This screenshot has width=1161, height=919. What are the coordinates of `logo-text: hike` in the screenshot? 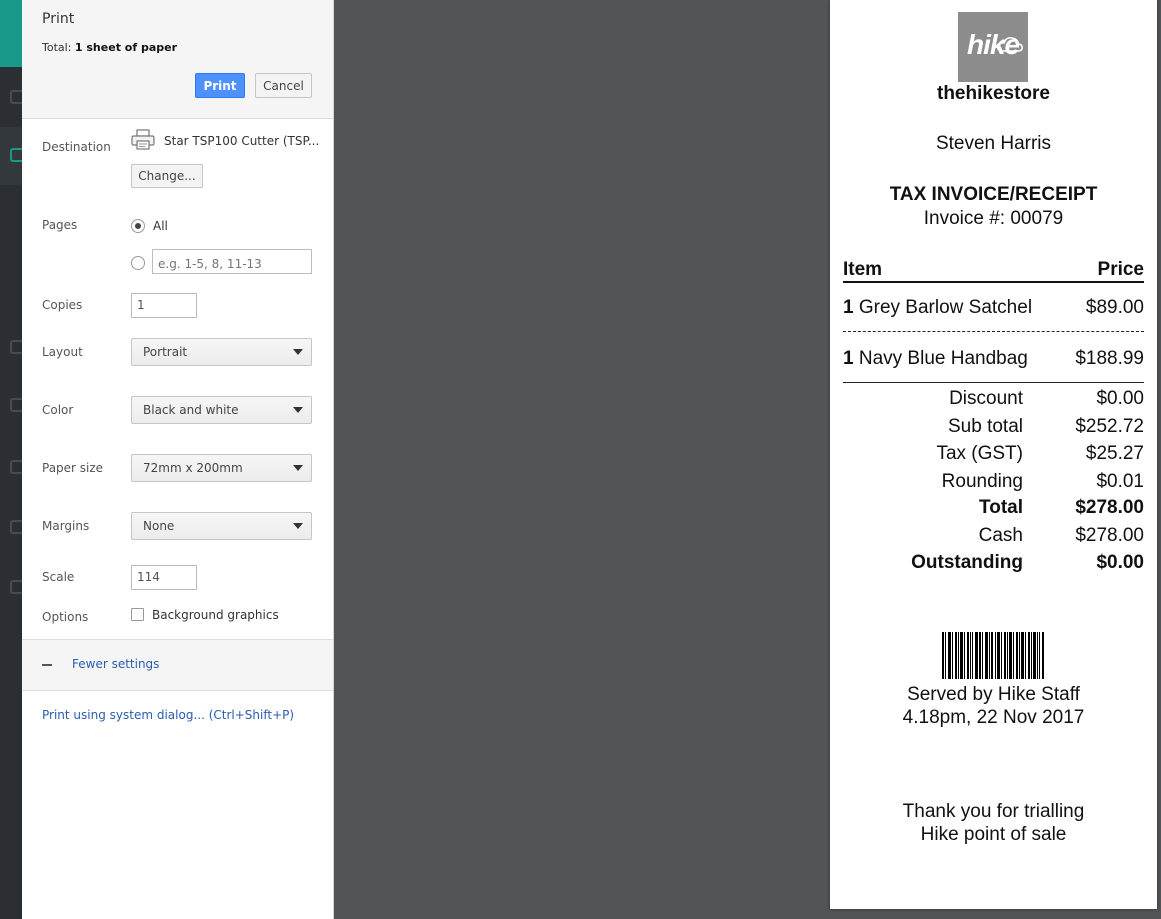 It's located at (993, 44).